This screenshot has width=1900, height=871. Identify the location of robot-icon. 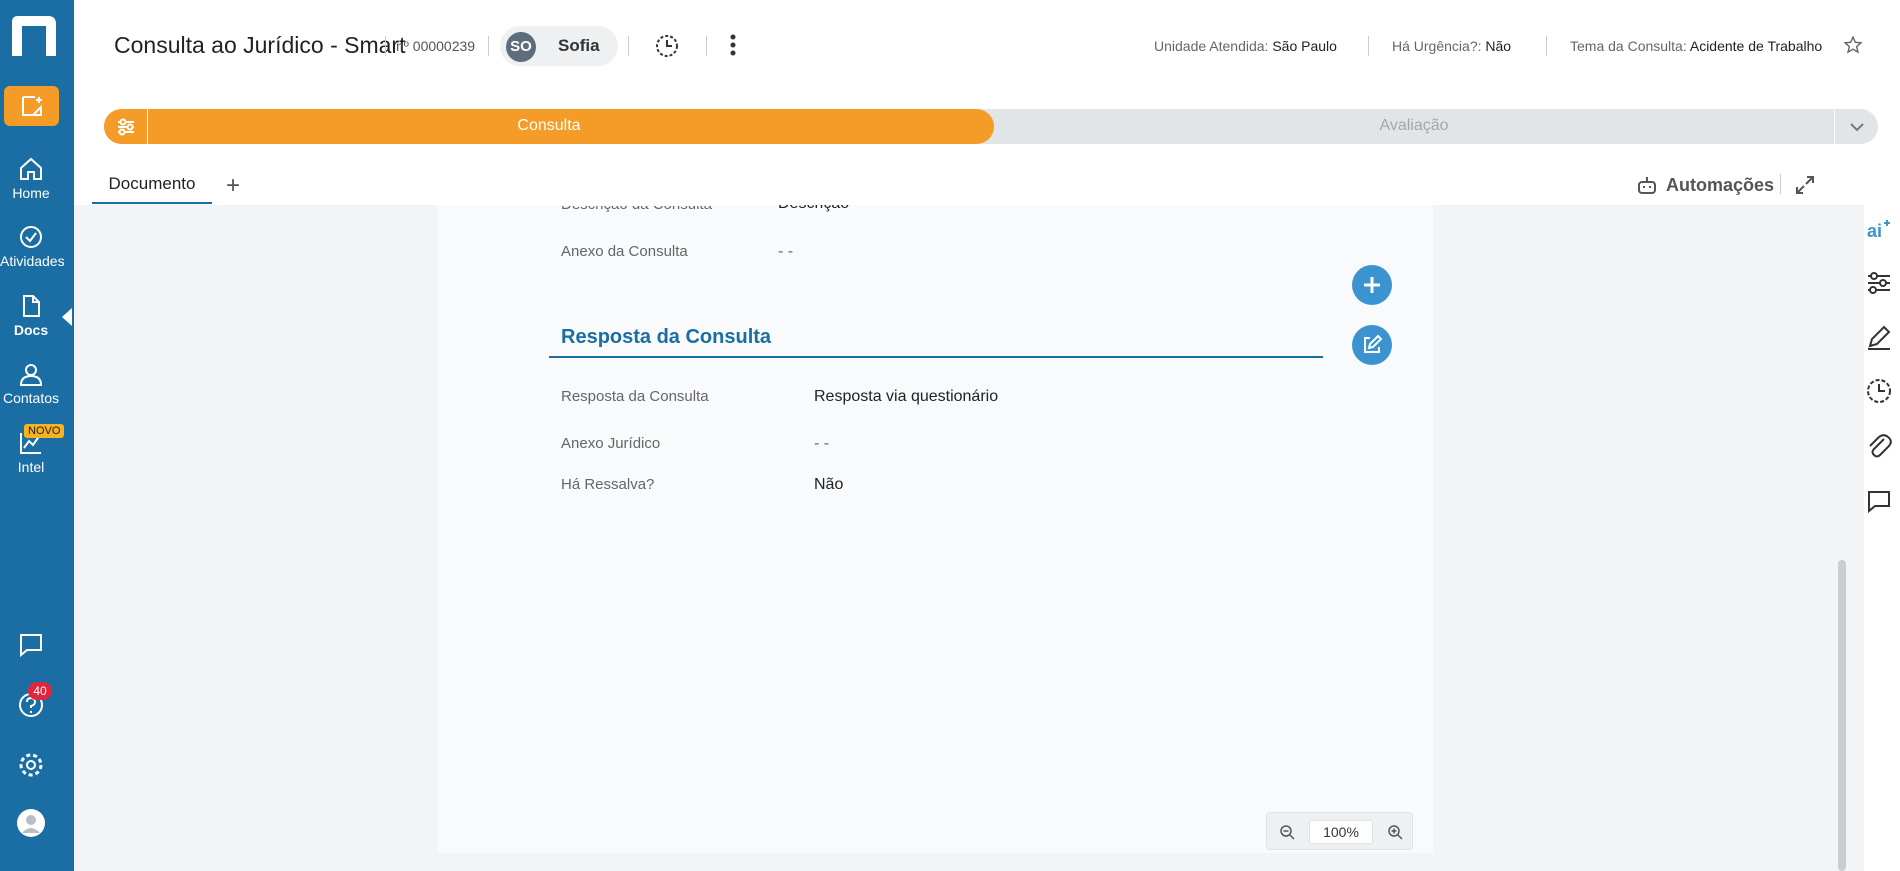
(1647, 185).